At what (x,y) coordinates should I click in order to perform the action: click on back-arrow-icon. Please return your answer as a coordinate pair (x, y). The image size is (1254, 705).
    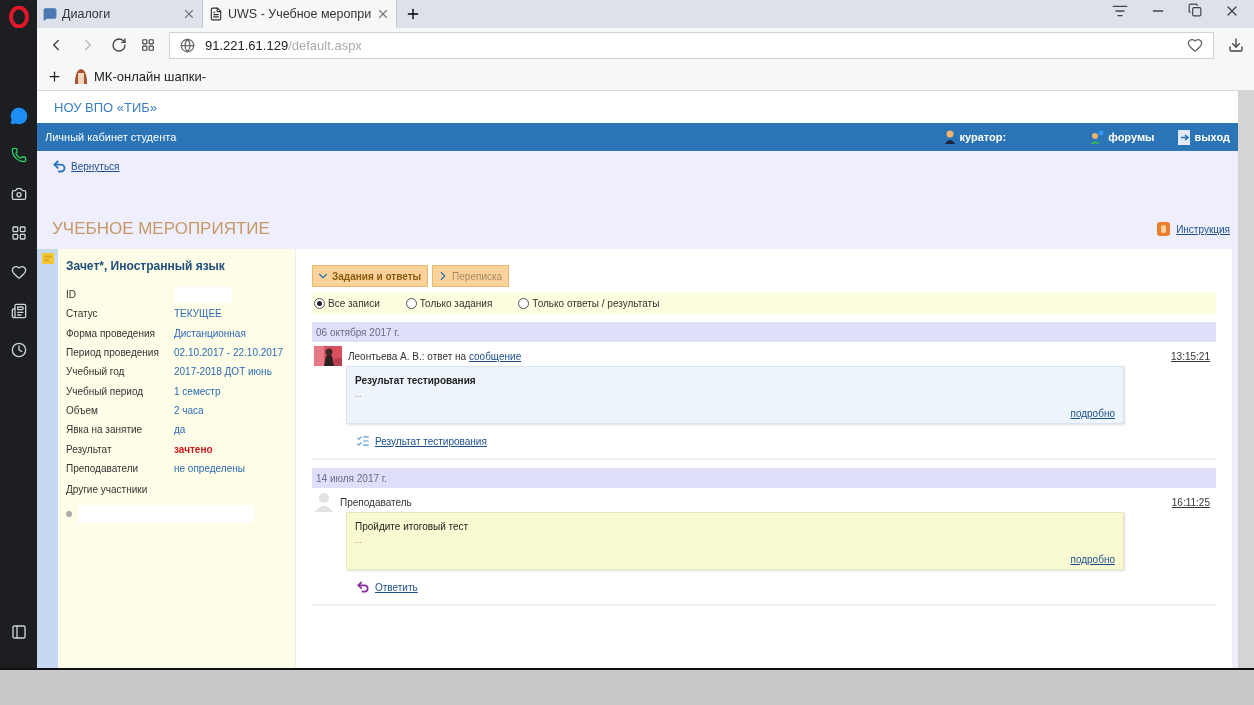
    Looking at the image, I should click on (59, 166).